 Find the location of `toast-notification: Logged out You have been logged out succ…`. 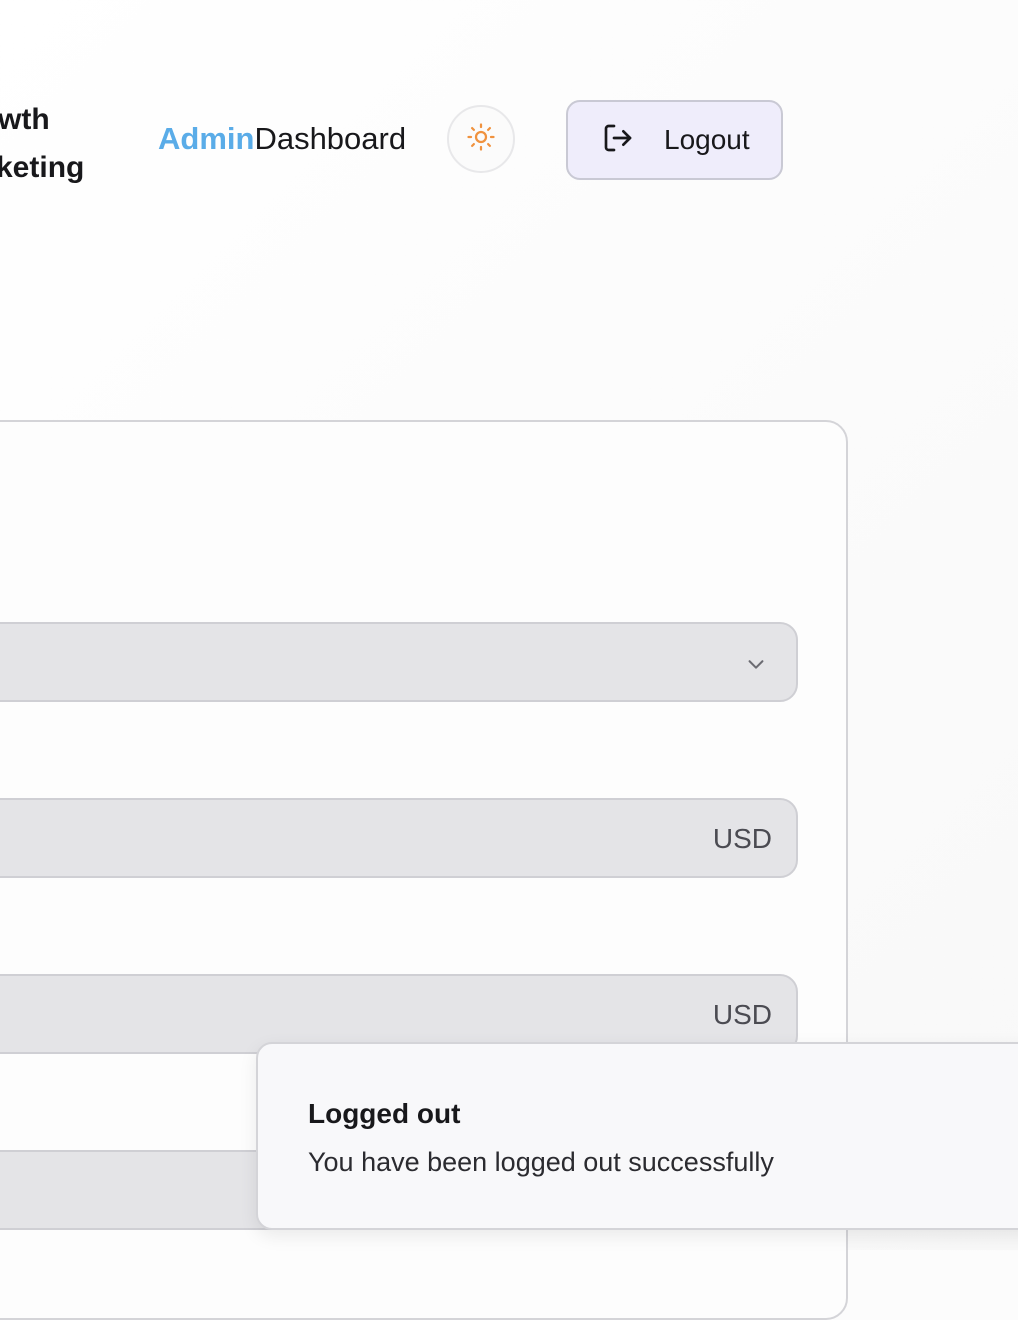

toast-notification: Logged out You have been logged out succ… is located at coordinates (637, 1136).